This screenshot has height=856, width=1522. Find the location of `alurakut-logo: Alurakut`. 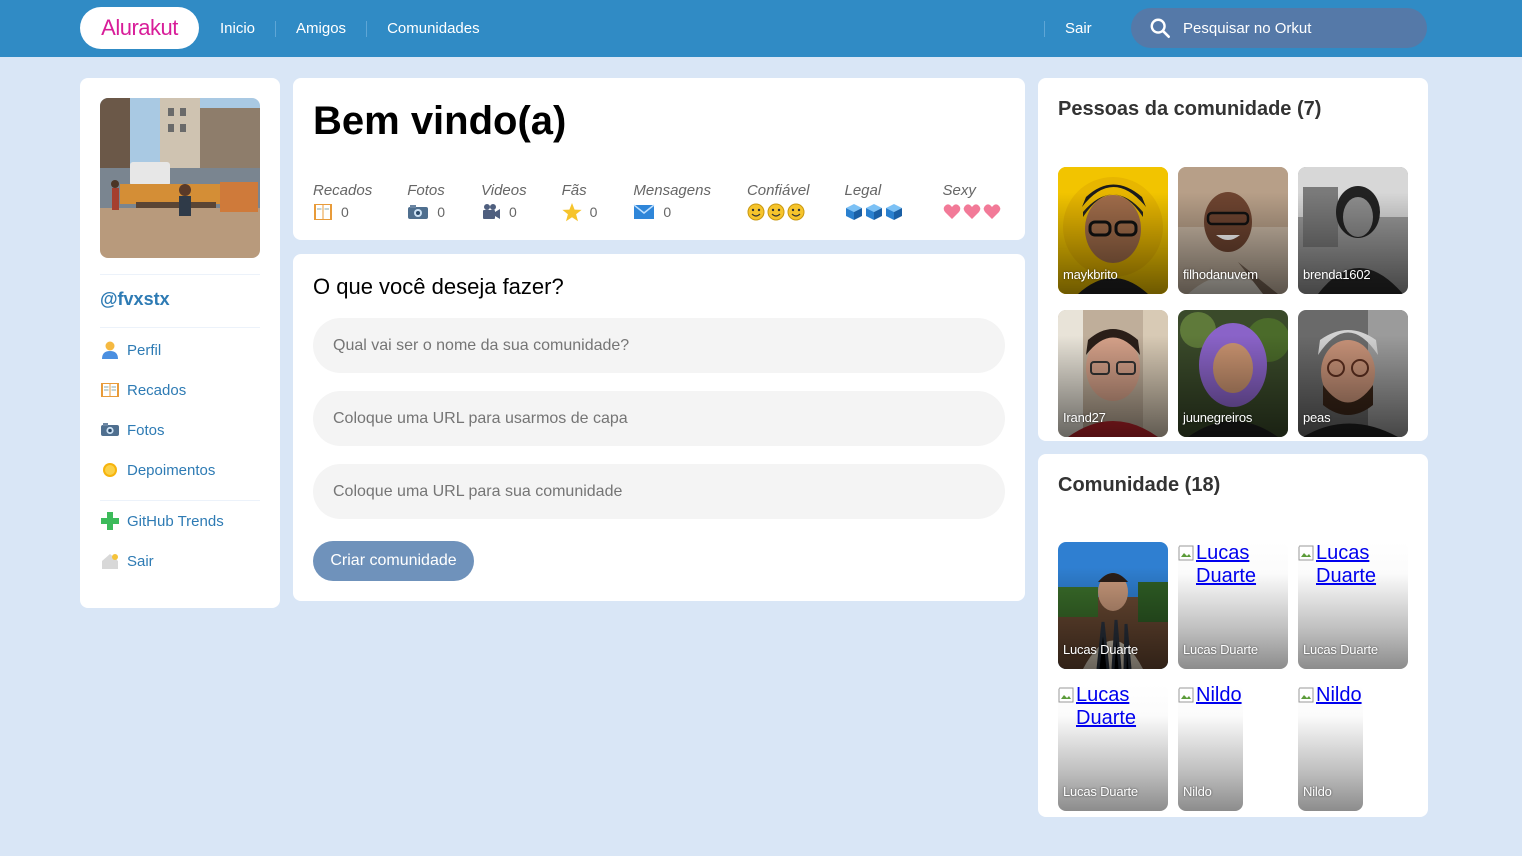

alurakut-logo: Alurakut is located at coordinates (139, 28).